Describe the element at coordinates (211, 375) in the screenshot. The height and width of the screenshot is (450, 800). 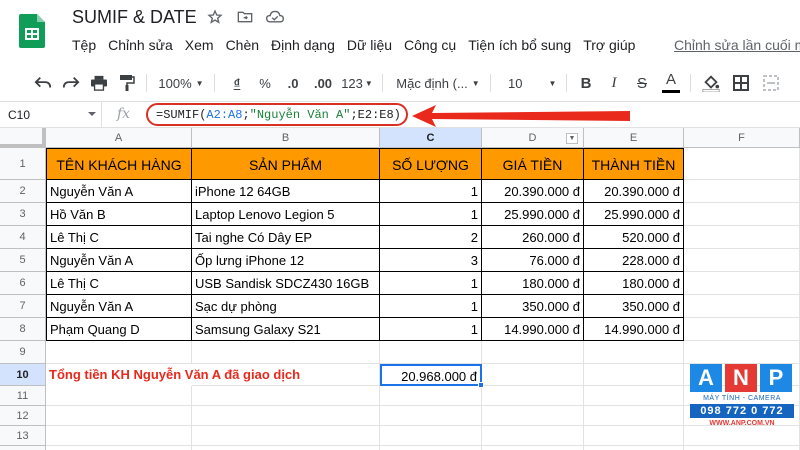
I see `summary-label-cell: Tổng tiền KH Nguyễn Văn A đã giao dịch` at that location.